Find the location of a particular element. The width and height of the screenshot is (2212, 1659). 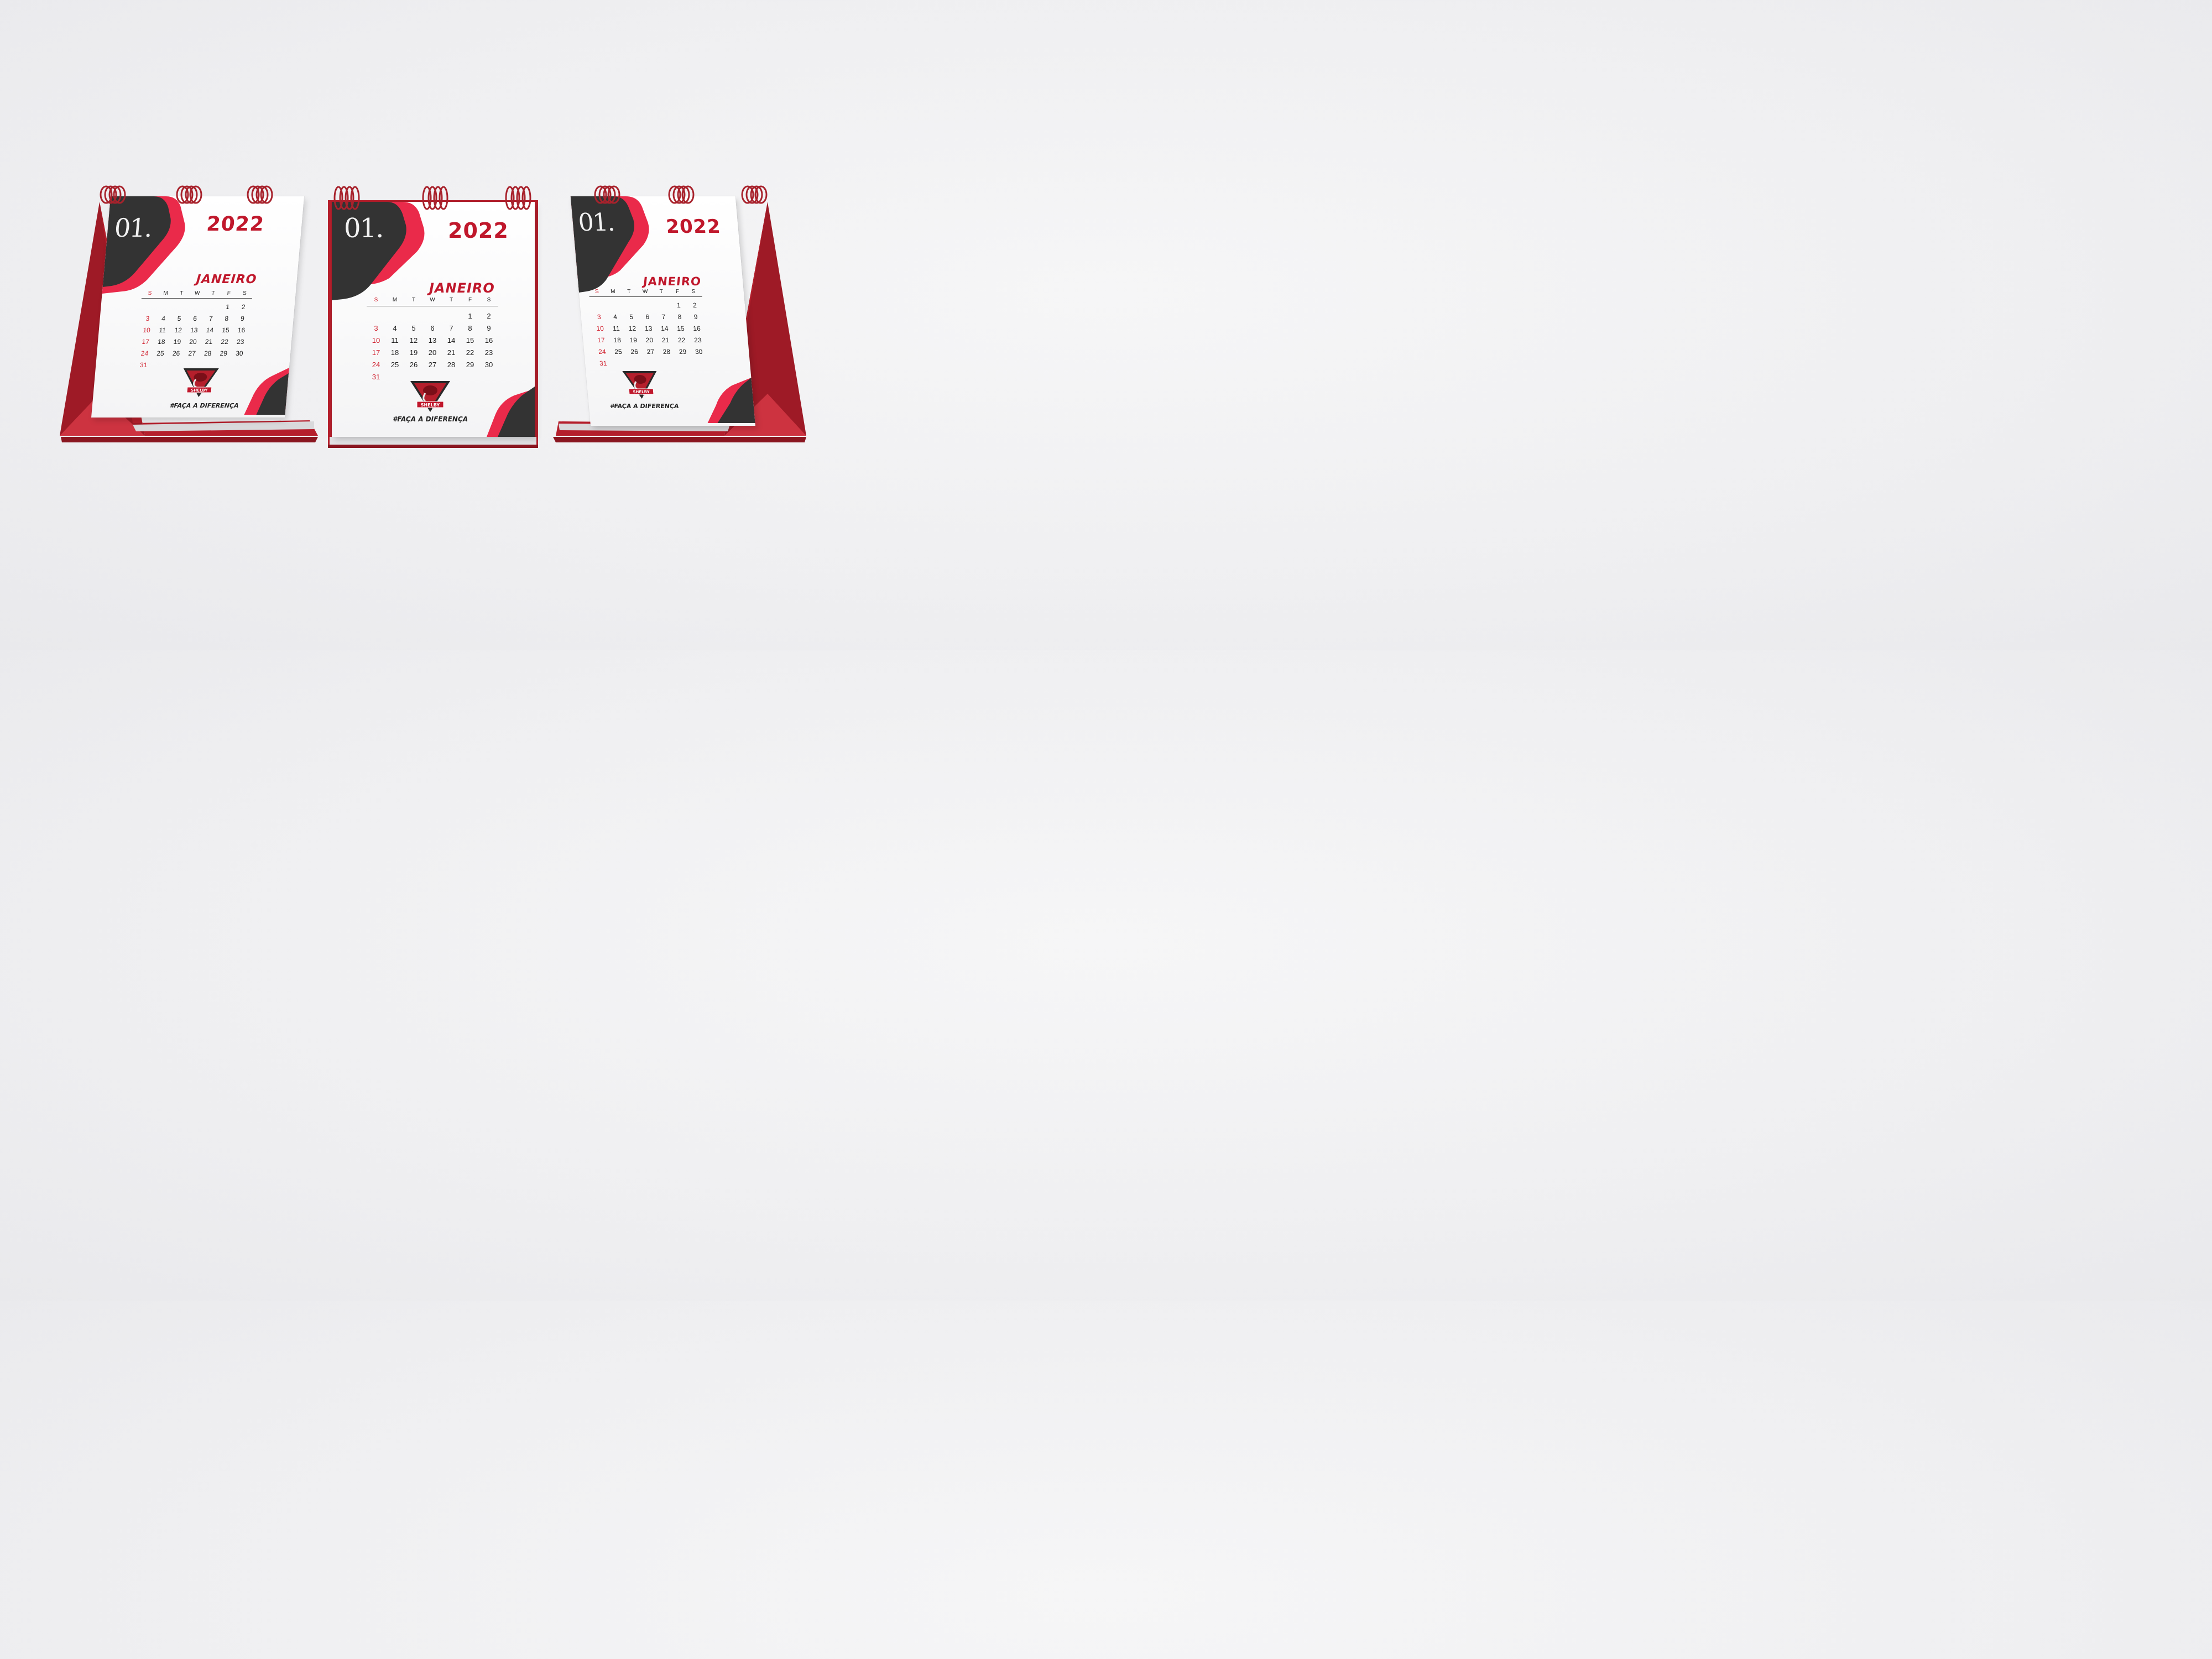

spiral-binding-icon is located at coordinates (681, 195).